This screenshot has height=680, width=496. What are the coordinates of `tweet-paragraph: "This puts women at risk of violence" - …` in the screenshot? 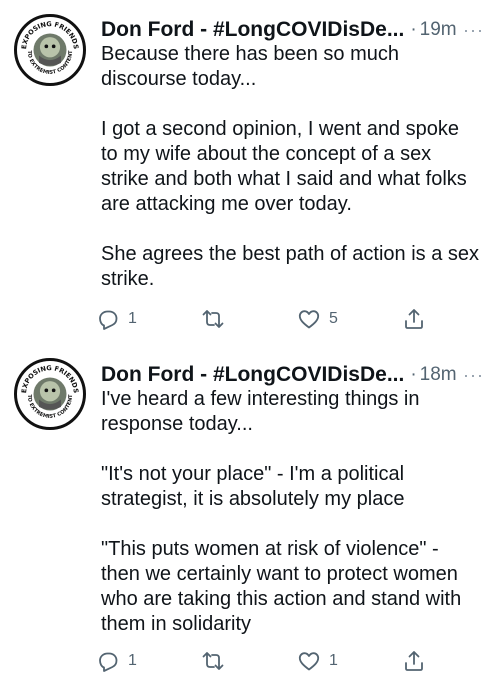 It's located at (281, 586).